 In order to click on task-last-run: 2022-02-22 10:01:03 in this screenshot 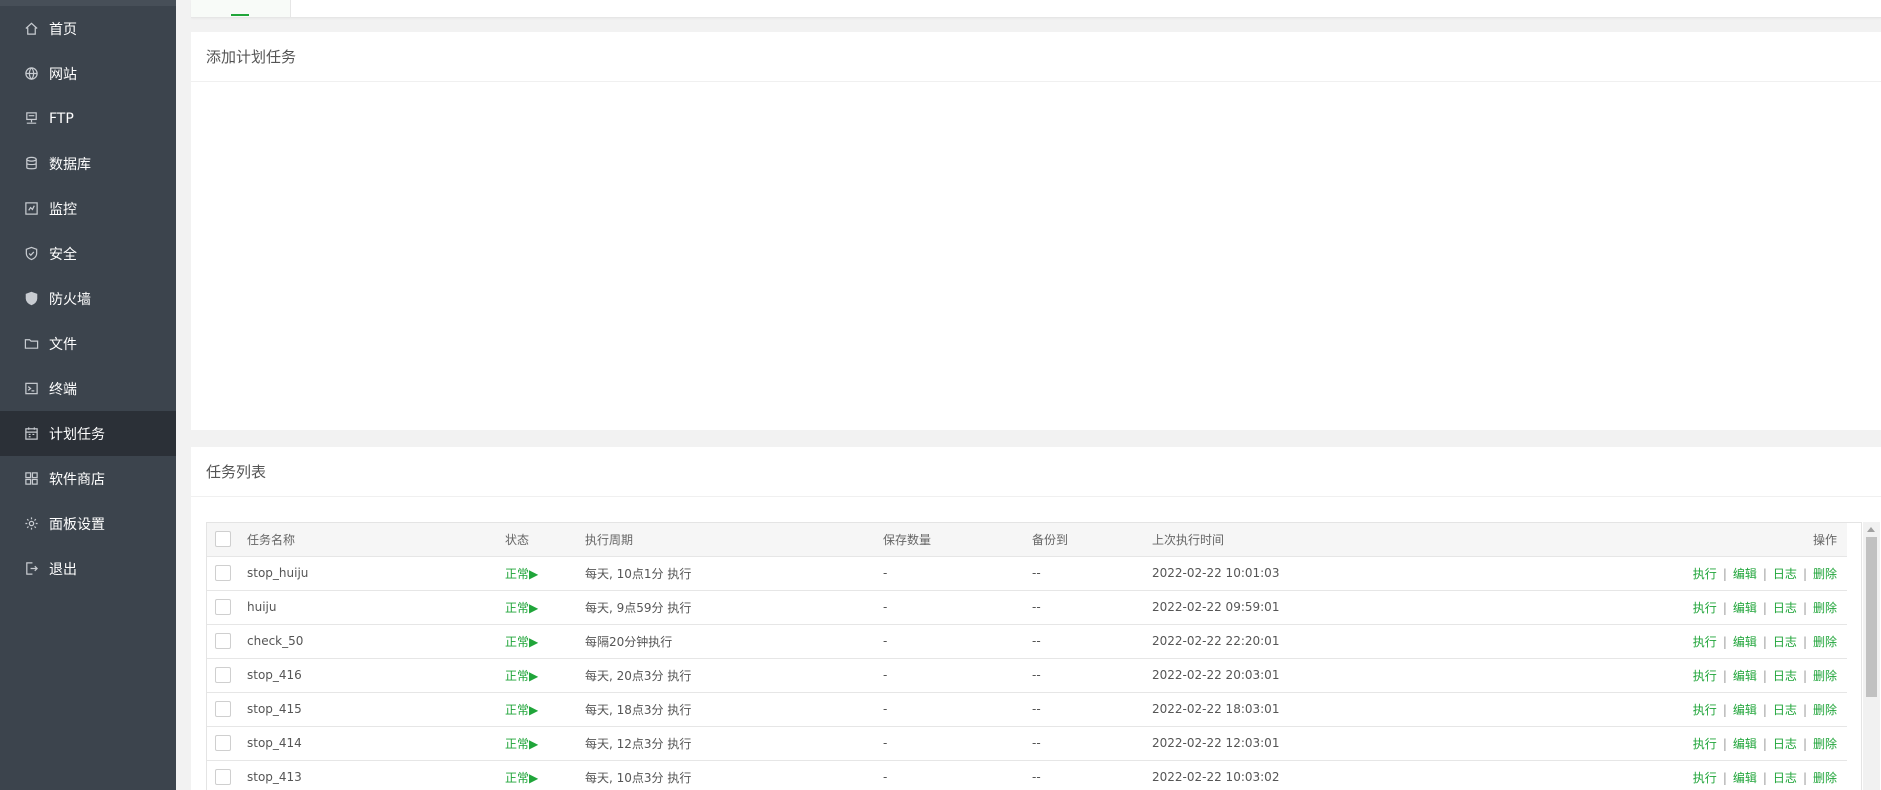, I will do `click(1302, 573)`.